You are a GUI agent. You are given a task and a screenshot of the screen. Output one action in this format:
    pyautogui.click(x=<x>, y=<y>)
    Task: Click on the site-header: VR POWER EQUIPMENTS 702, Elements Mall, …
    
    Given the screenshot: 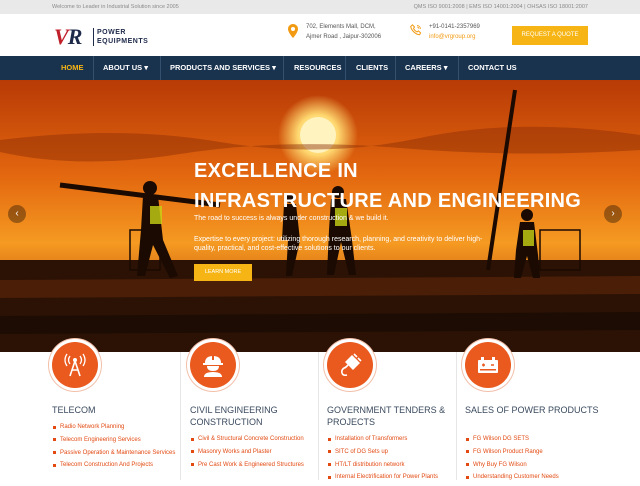 What is the action you would take?
    pyautogui.click(x=320, y=35)
    